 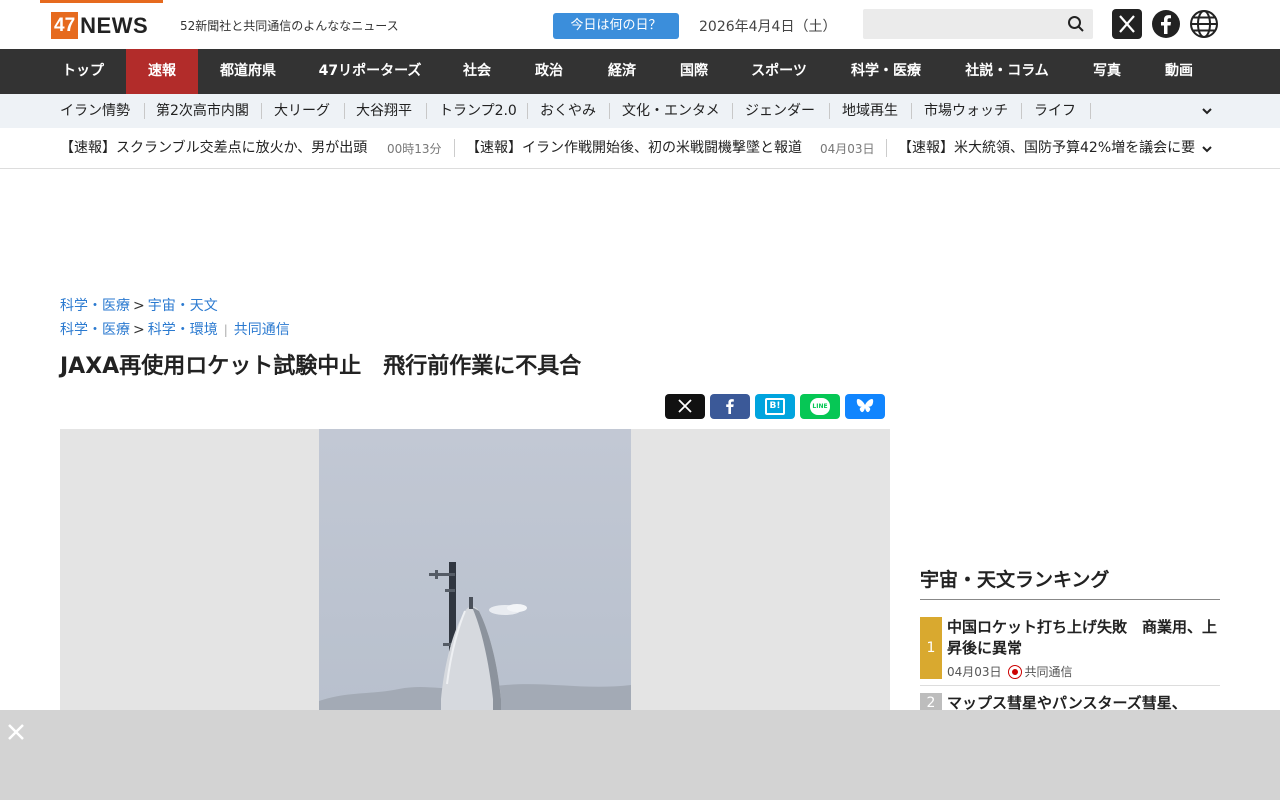 I want to click on nav-item-international: 国際, so click(x=694, y=71).